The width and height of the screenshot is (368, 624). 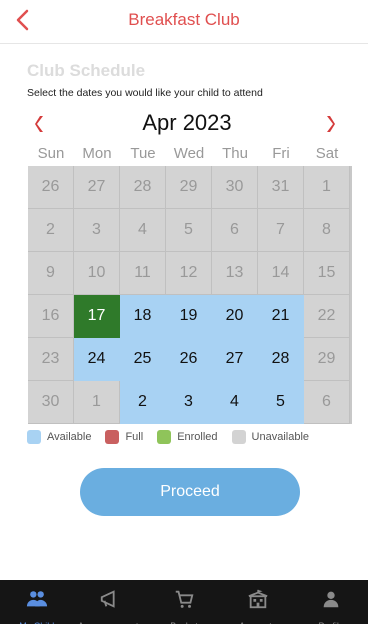 What do you see at coordinates (281, 402) in the screenshot?
I see `calendar-day-available: 5` at bounding box center [281, 402].